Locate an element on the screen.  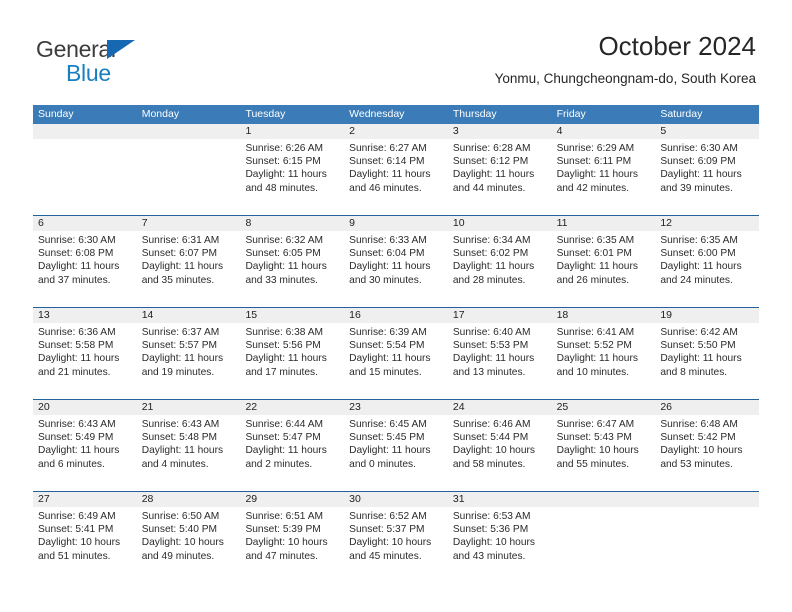
day-detail-sunrise: Sunrise: 6:31 AM is located at coordinates (180, 240).